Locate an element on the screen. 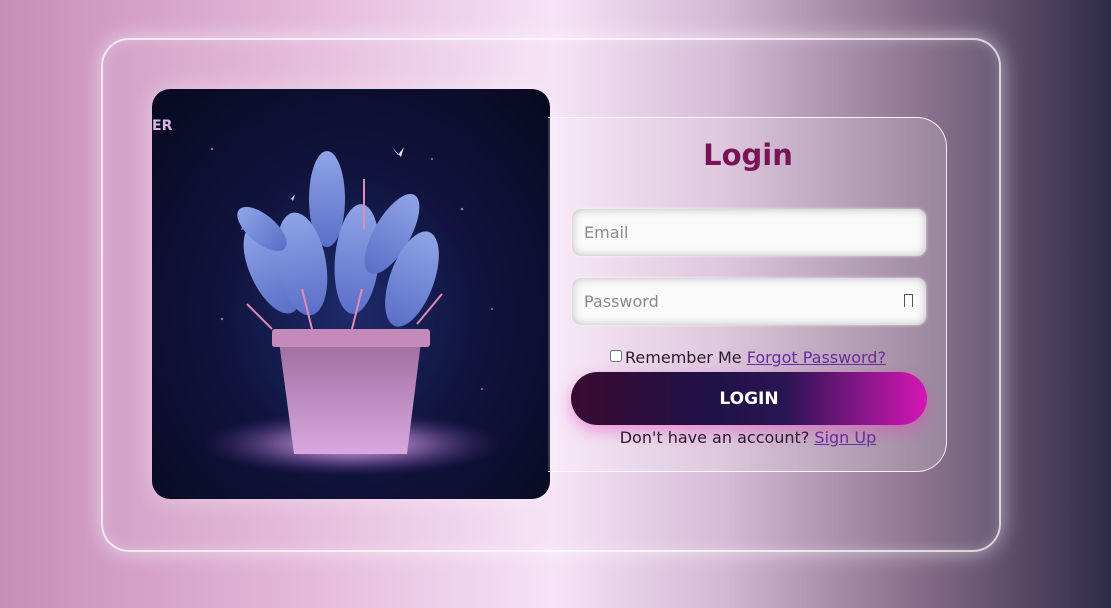  login-title: Login is located at coordinates (748, 155).